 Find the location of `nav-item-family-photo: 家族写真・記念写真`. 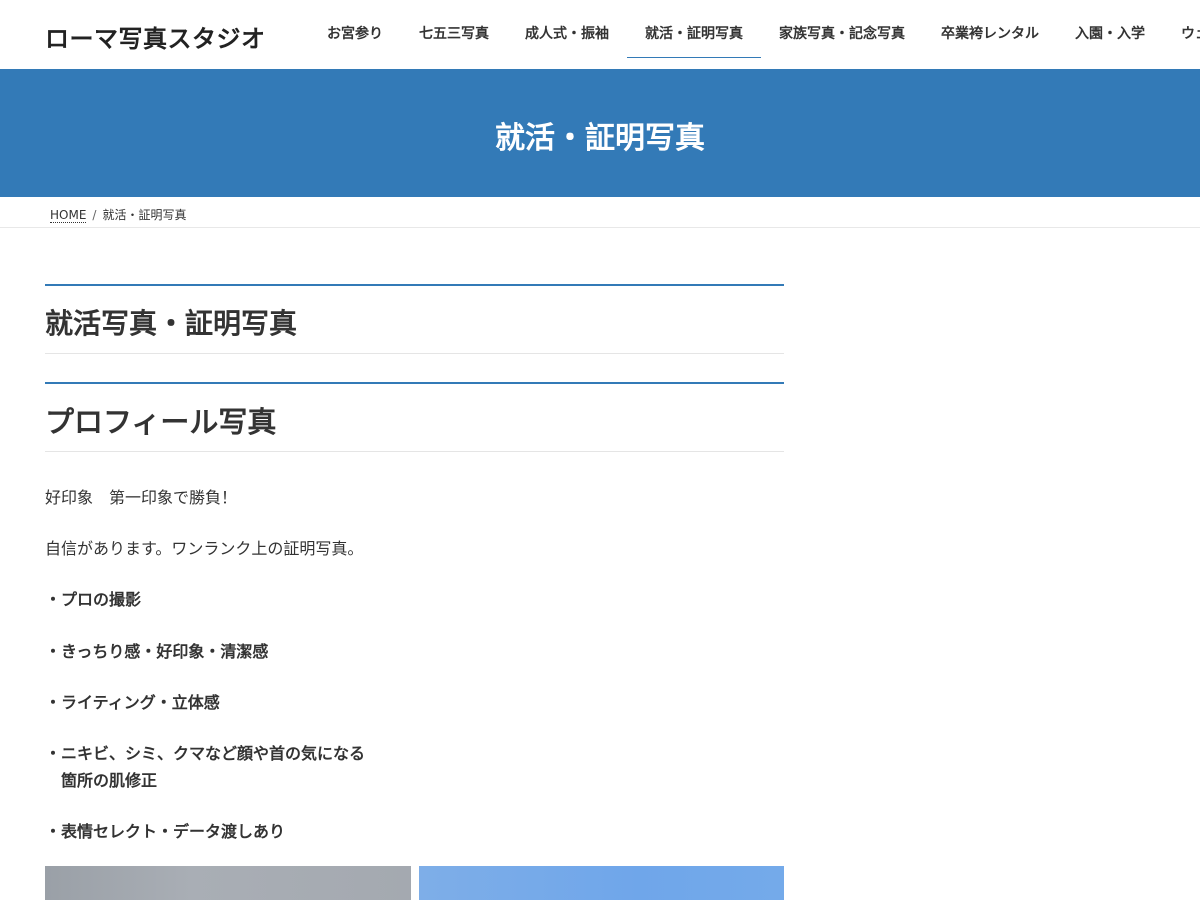

nav-item-family-photo: 家族写真・記念写真 is located at coordinates (842, 29).